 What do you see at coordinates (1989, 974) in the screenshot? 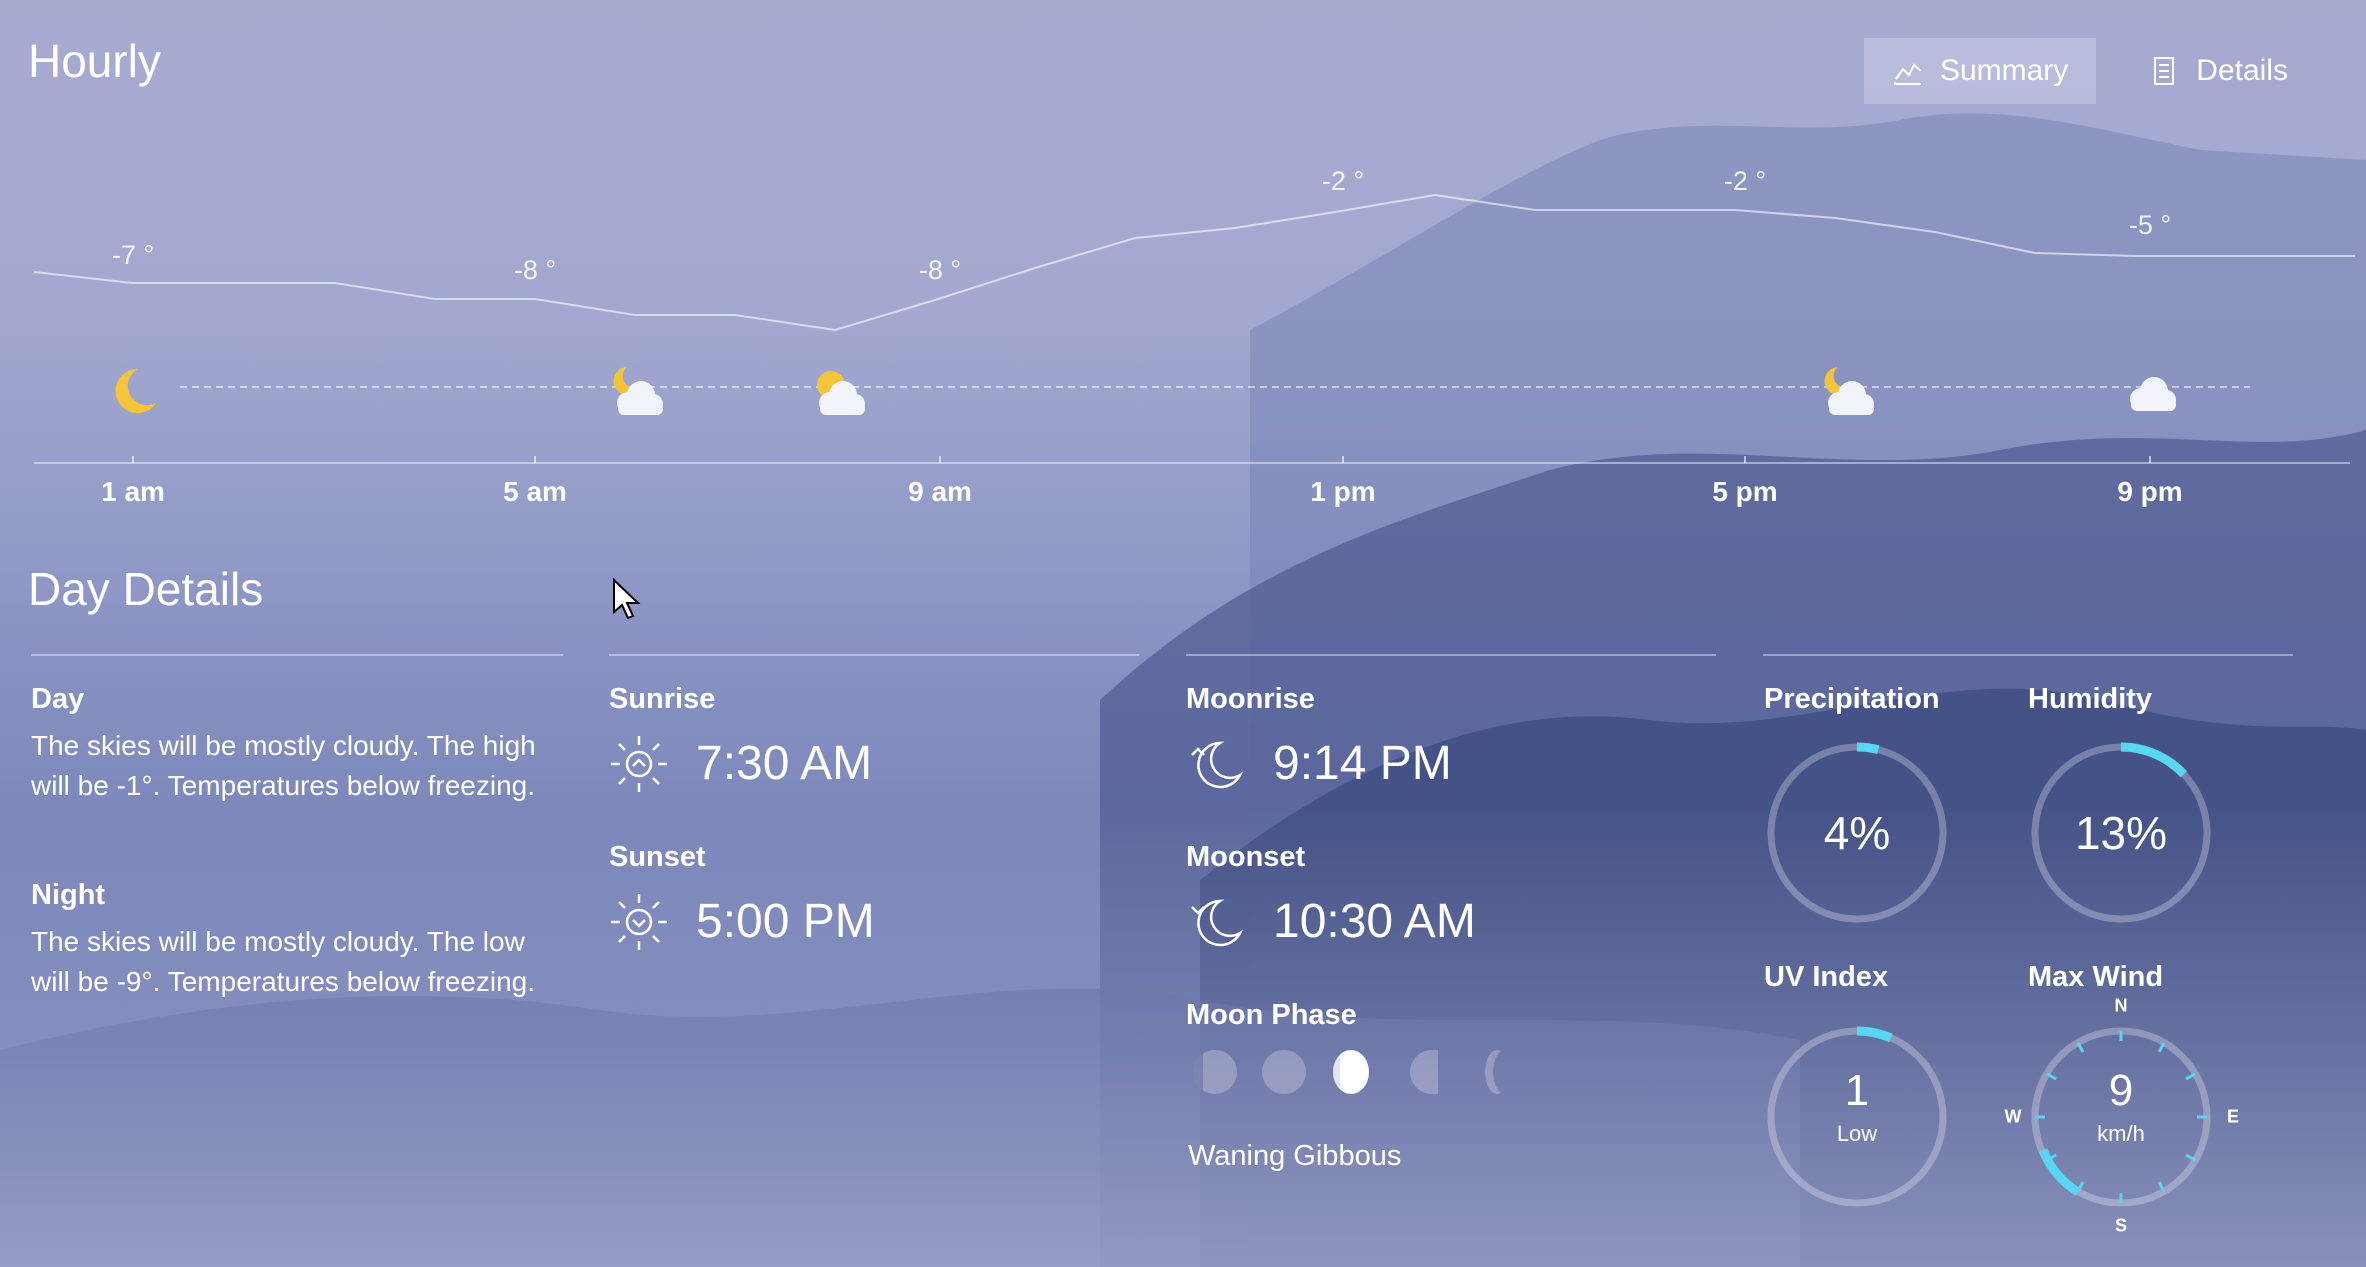
I see `gauges-layer` at bounding box center [1989, 974].